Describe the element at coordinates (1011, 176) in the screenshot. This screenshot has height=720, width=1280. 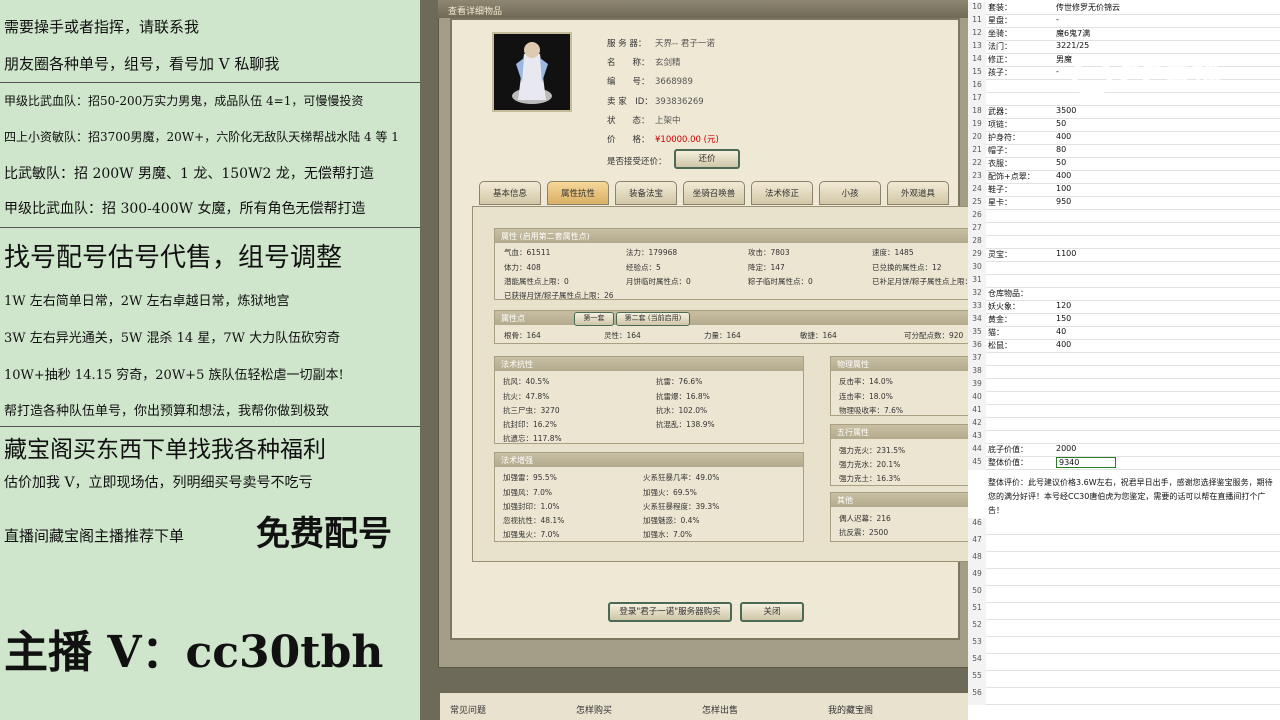
I see `cell-label: 配饰+点翠：` at that location.